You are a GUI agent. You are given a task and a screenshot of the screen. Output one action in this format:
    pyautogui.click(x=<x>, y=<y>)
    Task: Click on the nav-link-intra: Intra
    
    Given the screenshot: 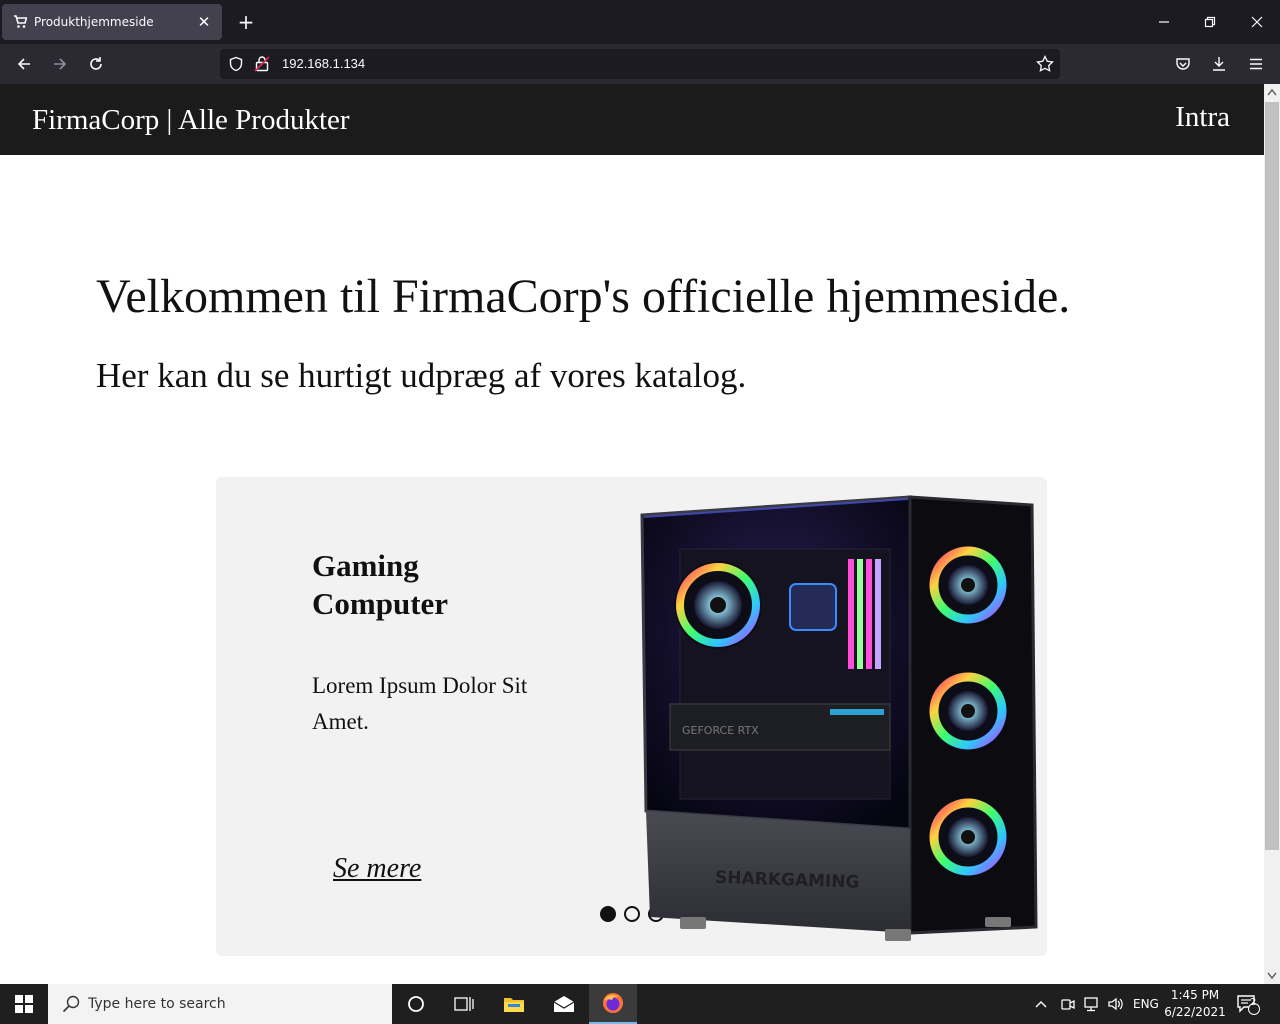 What is the action you would take?
    pyautogui.click(x=1202, y=117)
    